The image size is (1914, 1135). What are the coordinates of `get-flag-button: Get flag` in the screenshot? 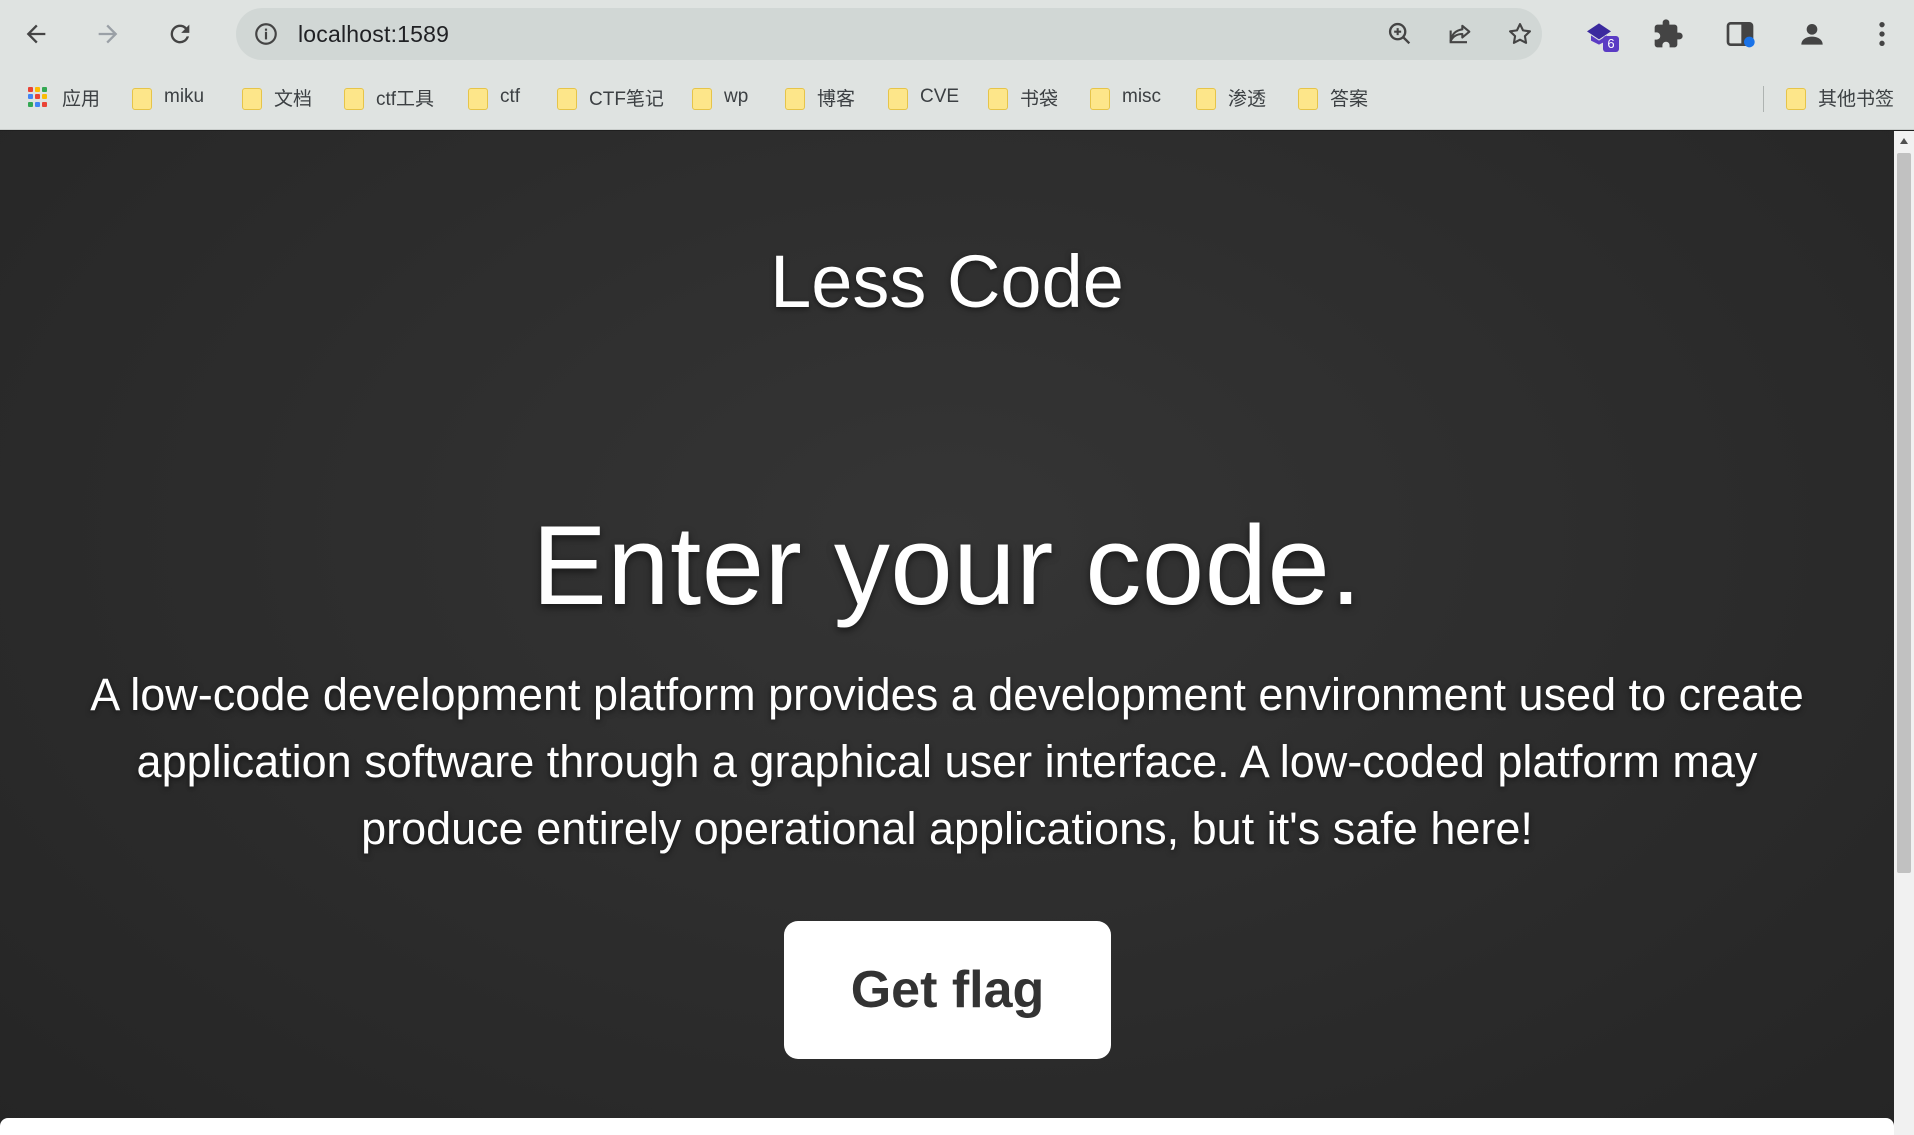 It's located at (947, 990).